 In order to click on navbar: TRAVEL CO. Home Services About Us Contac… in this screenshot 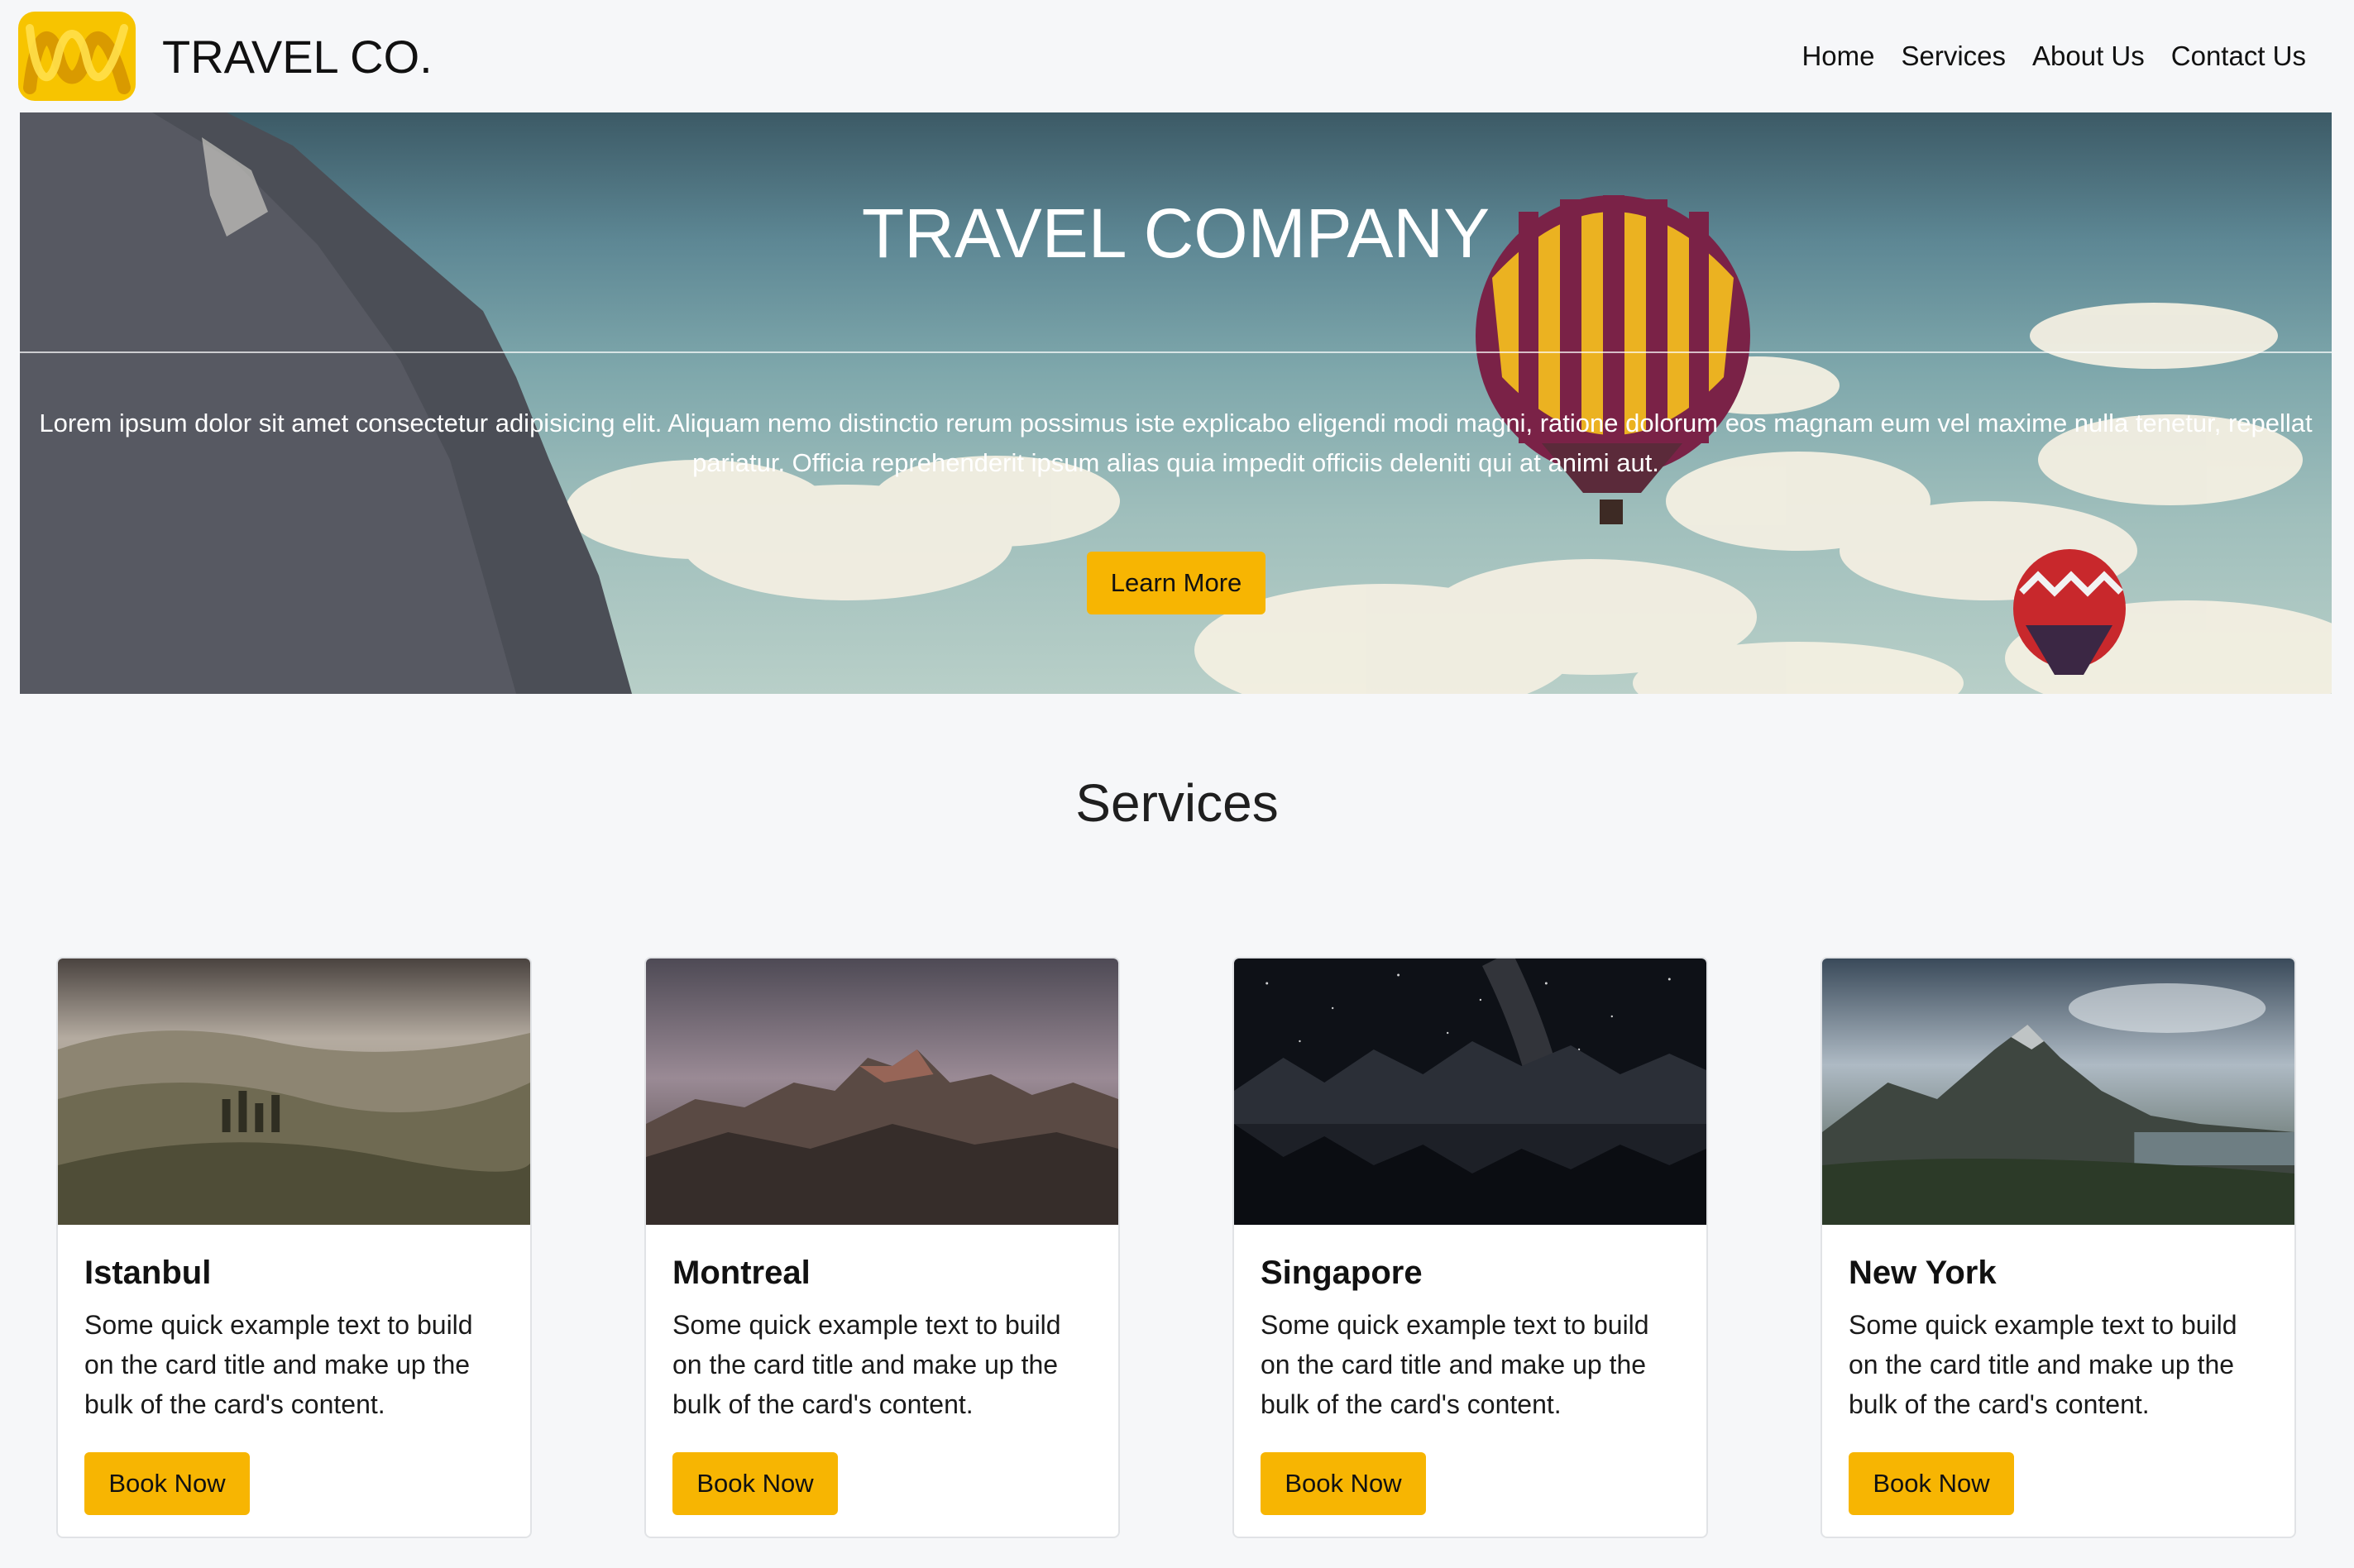, I will do `click(1177, 56)`.